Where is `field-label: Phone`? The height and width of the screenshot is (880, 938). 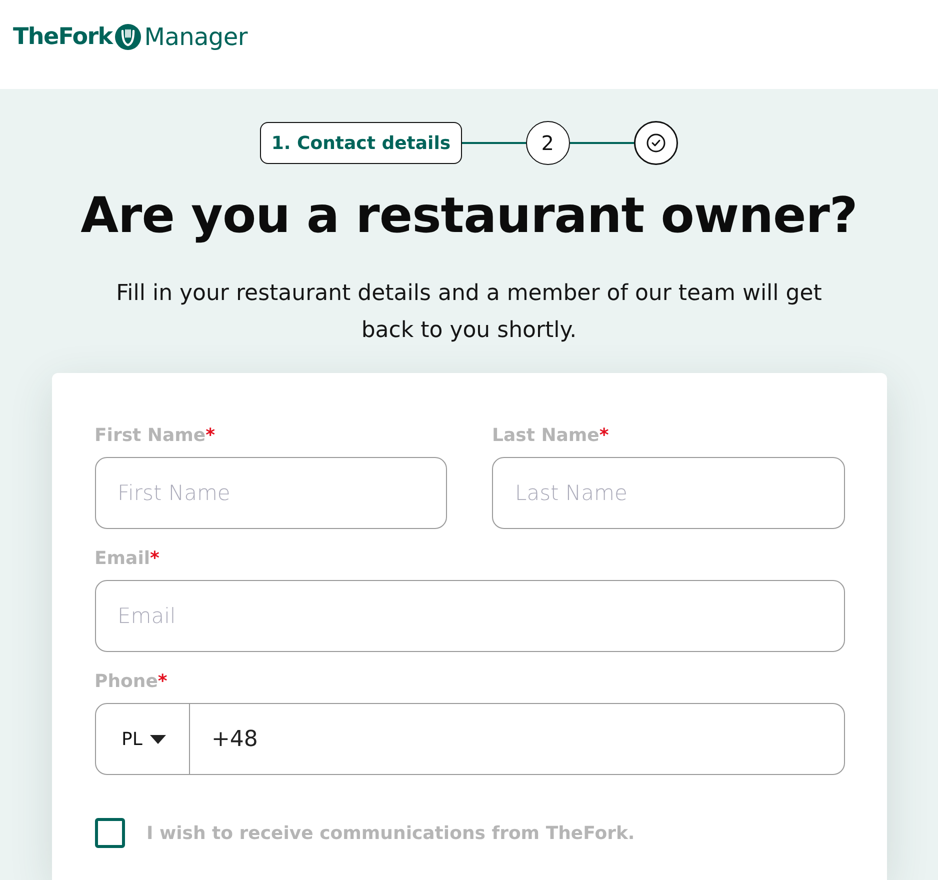 field-label: Phone is located at coordinates (126, 681).